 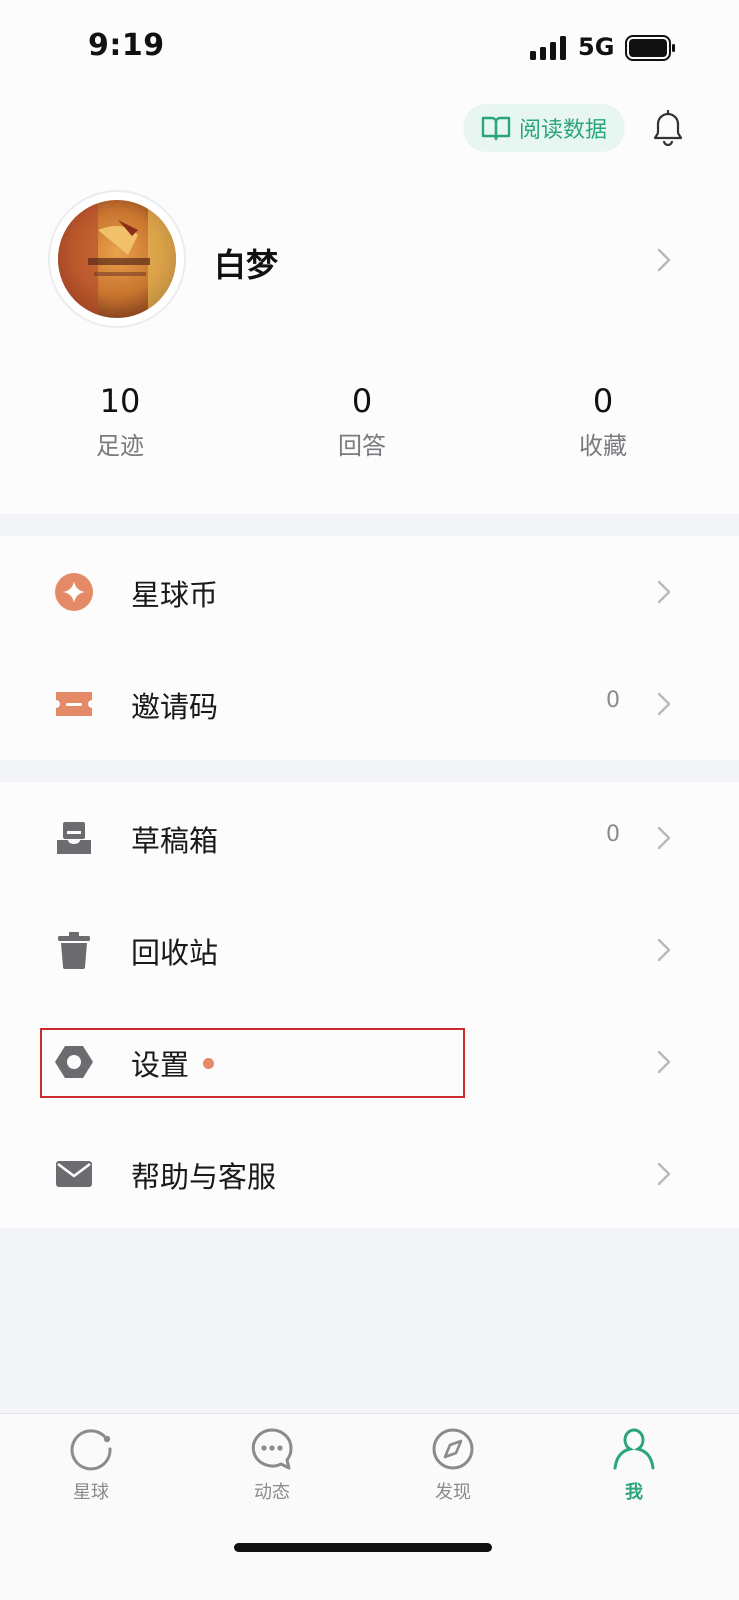 What do you see at coordinates (175, 841) in the screenshot?
I see `menu-item-label: 草稿箱` at bounding box center [175, 841].